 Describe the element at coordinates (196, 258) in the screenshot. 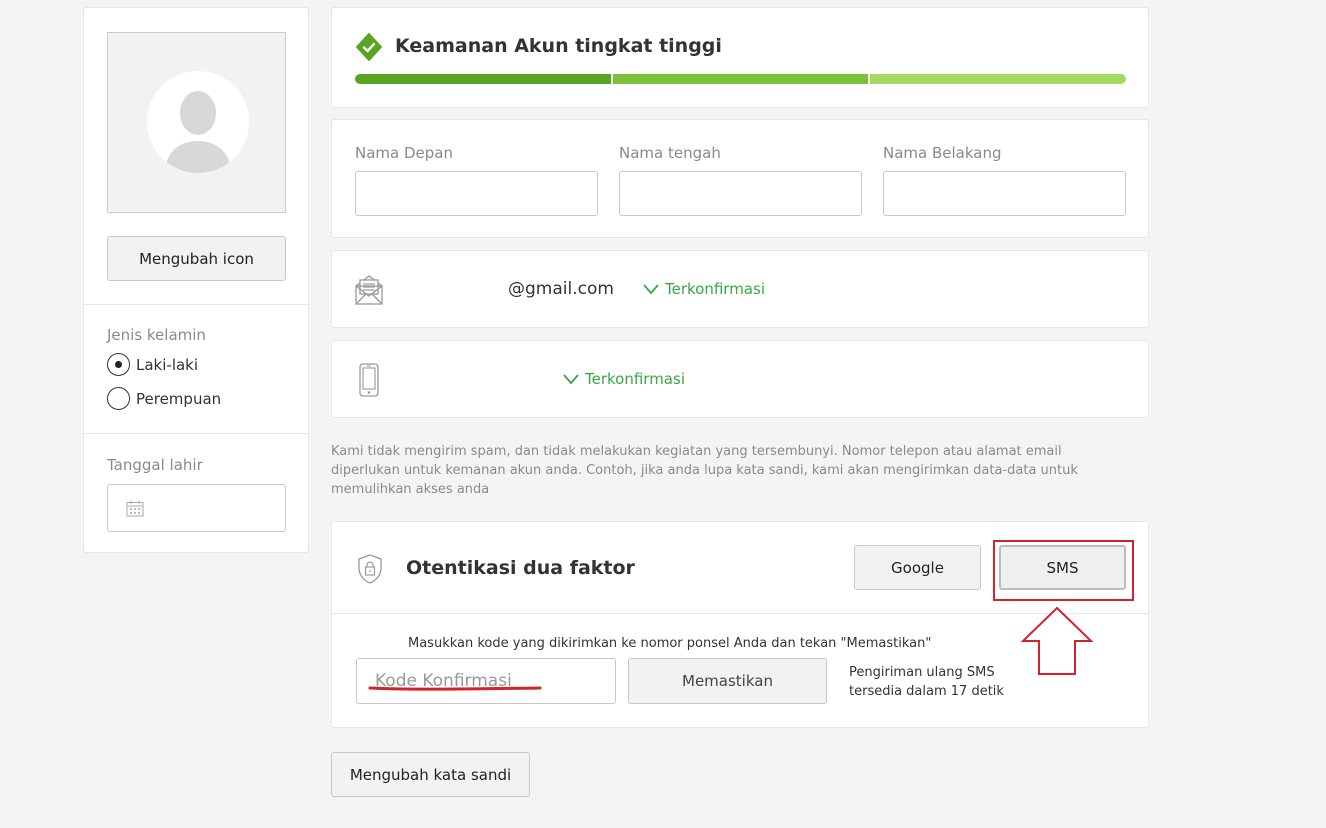

I see `change-icon-button: Mengubah icon` at that location.